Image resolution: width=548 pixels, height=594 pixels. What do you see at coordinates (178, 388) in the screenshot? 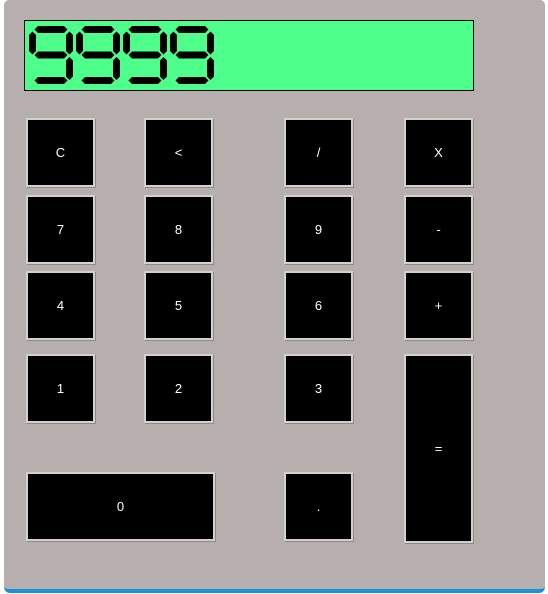
I see `two-button: 2` at bounding box center [178, 388].